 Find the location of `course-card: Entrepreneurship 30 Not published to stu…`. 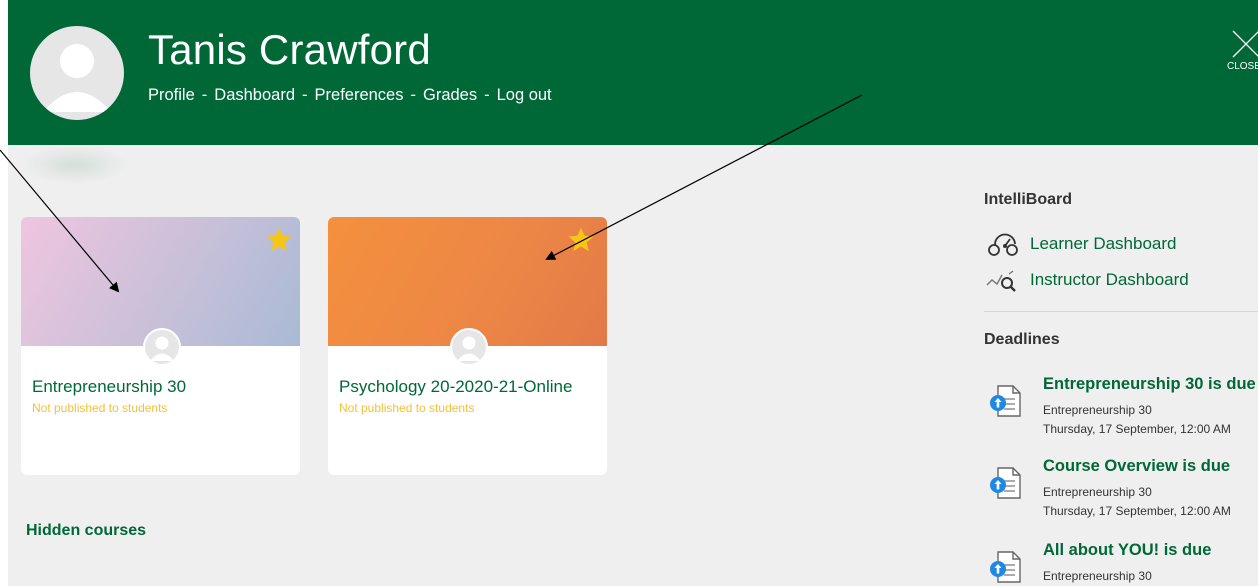

course-card: Entrepreneurship 30 Not published to stu… is located at coordinates (160, 346).